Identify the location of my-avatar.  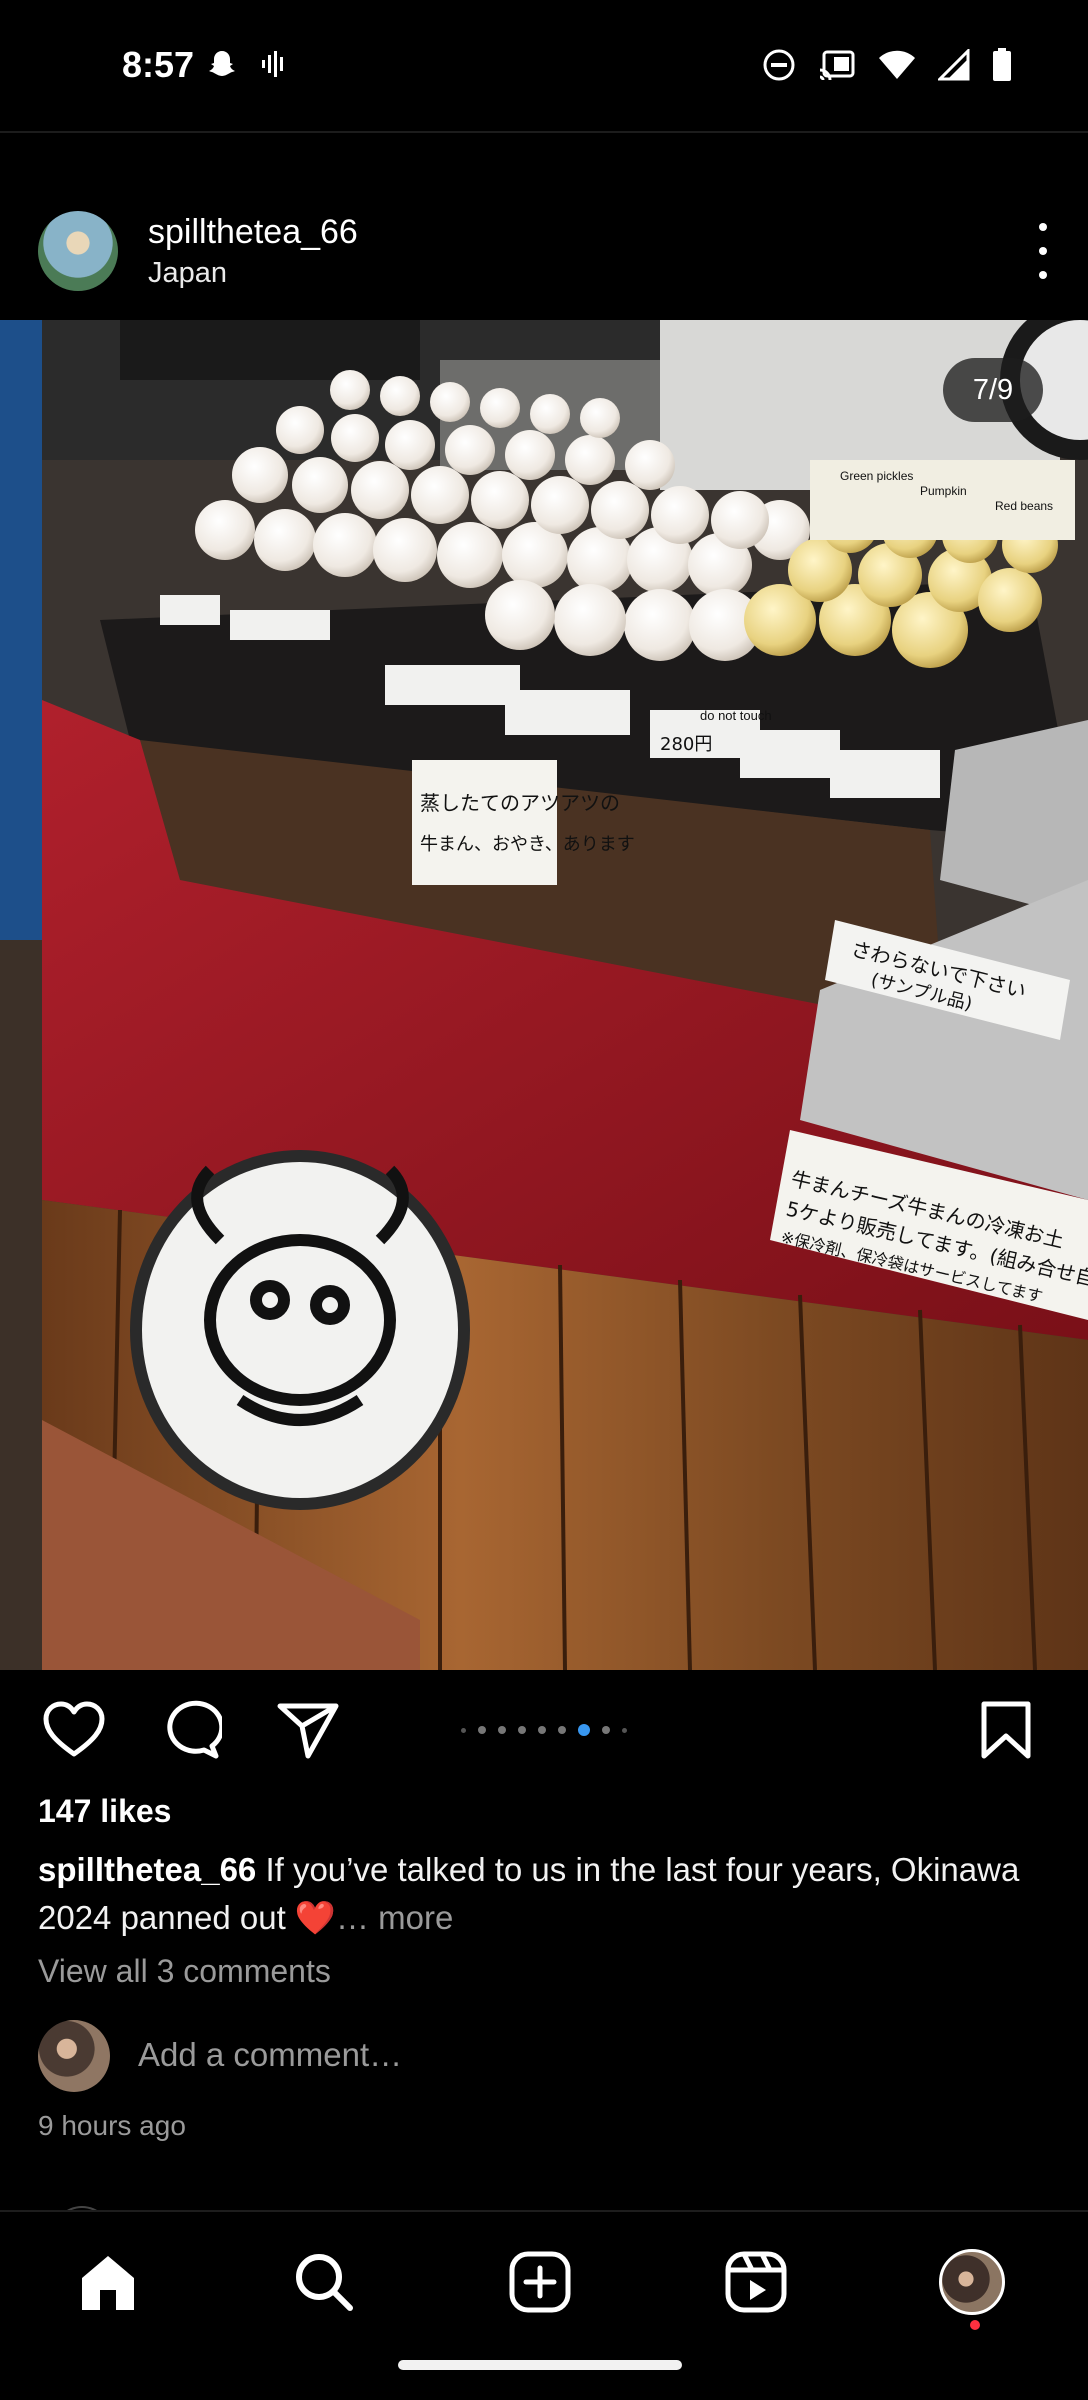
(74, 2056).